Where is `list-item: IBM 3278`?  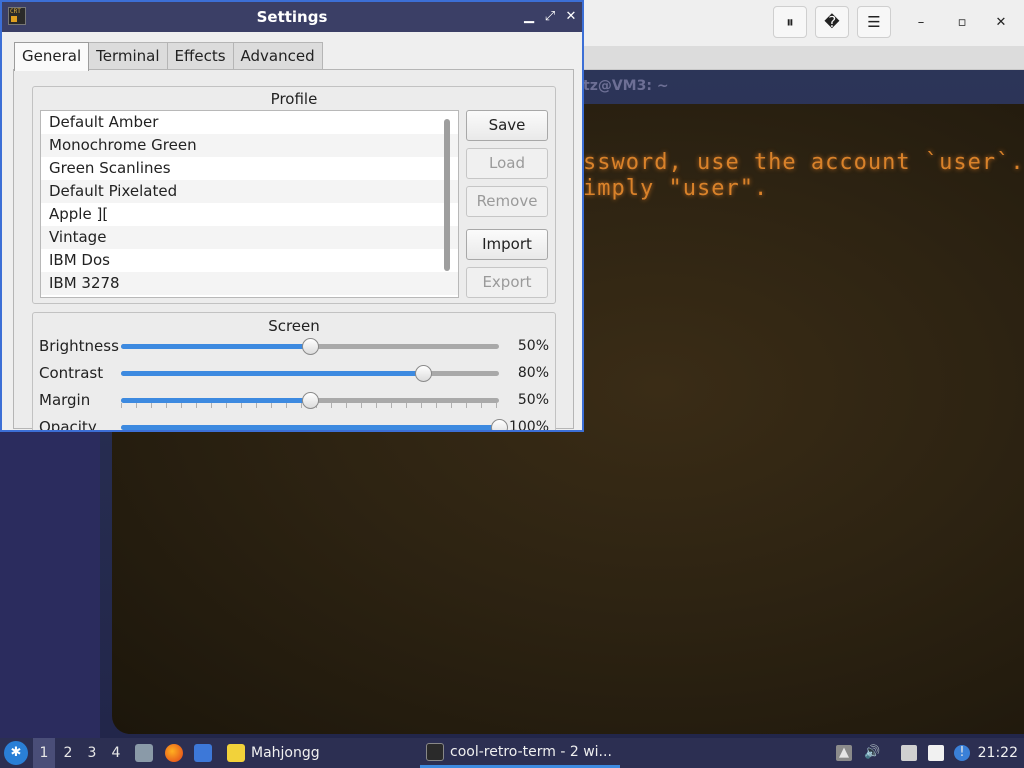
list-item: IBM 3278 is located at coordinates (249, 283).